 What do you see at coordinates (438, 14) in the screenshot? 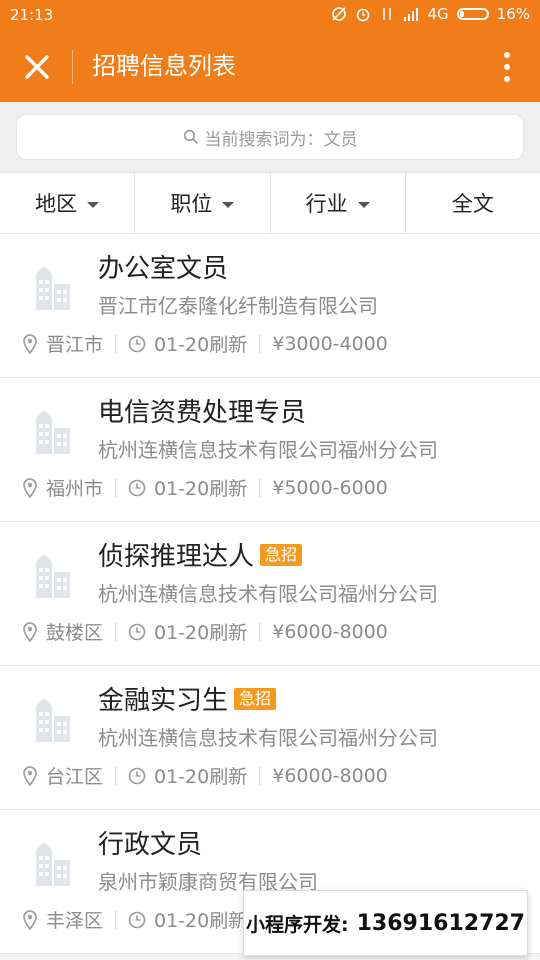
I see `network-type: 4G` at bounding box center [438, 14].